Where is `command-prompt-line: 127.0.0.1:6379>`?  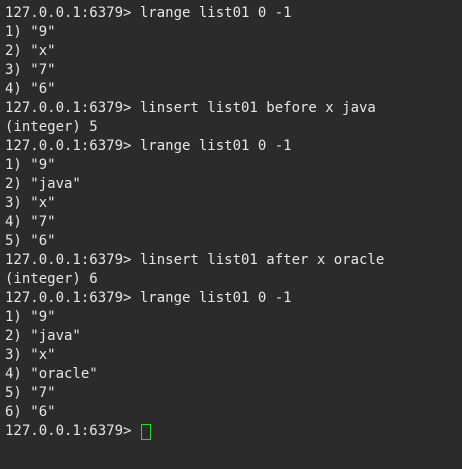 command-prompt-line: 127.0.0.1:6379> is located at coordinates (233, 431).